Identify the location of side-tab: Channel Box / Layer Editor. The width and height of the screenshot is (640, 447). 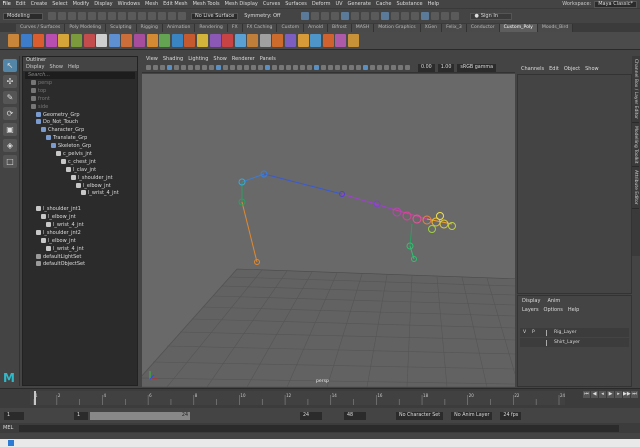
(635, 89).